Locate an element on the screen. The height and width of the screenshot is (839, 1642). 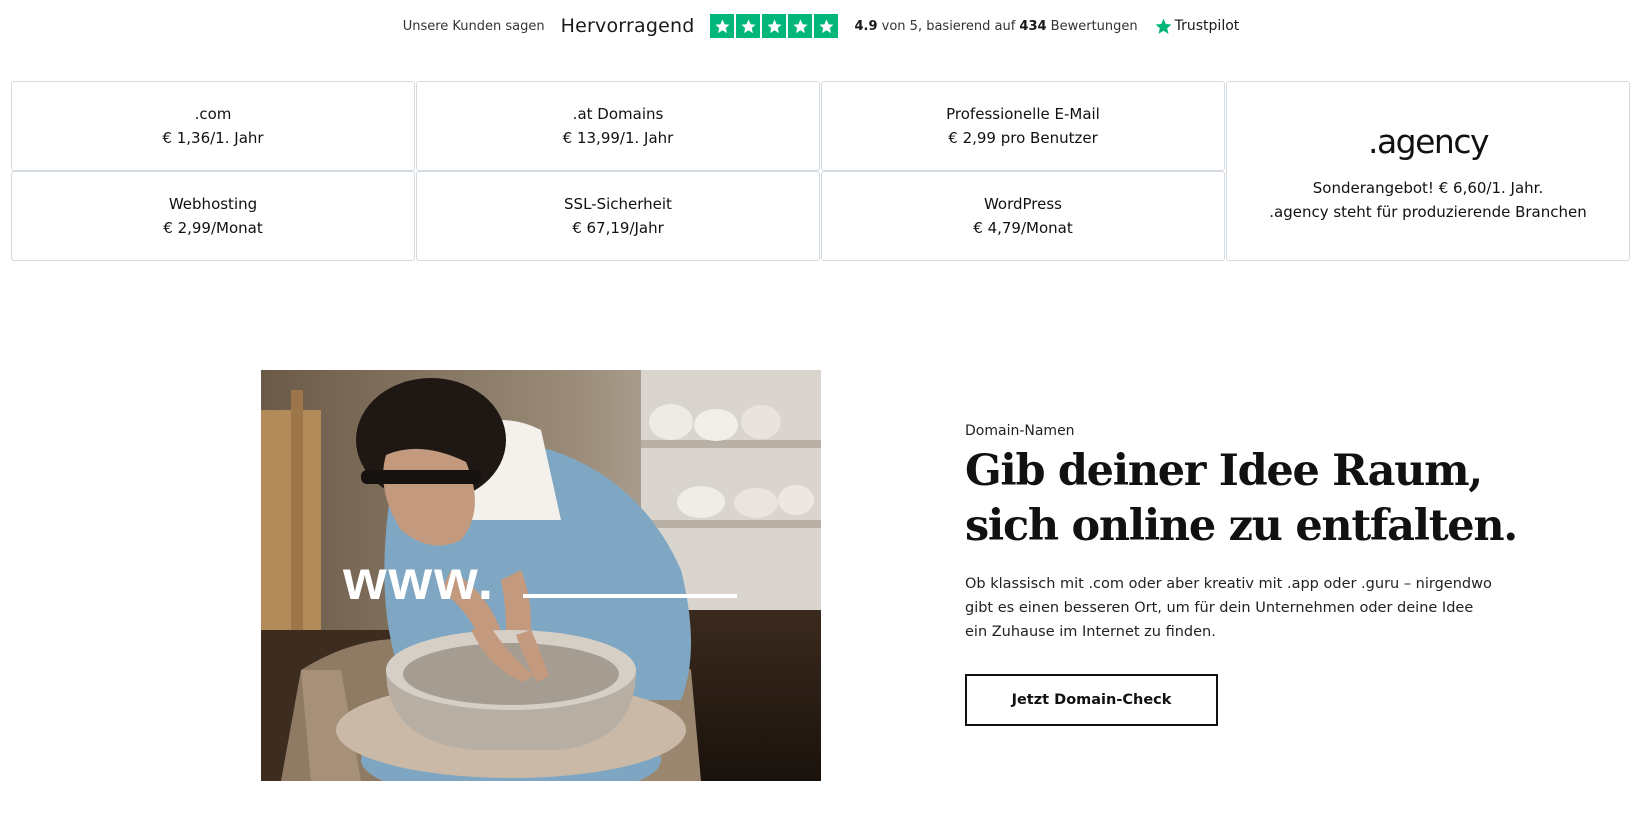
product-price: € 13,99/1. Jahr is located at coordinates (618, 138).